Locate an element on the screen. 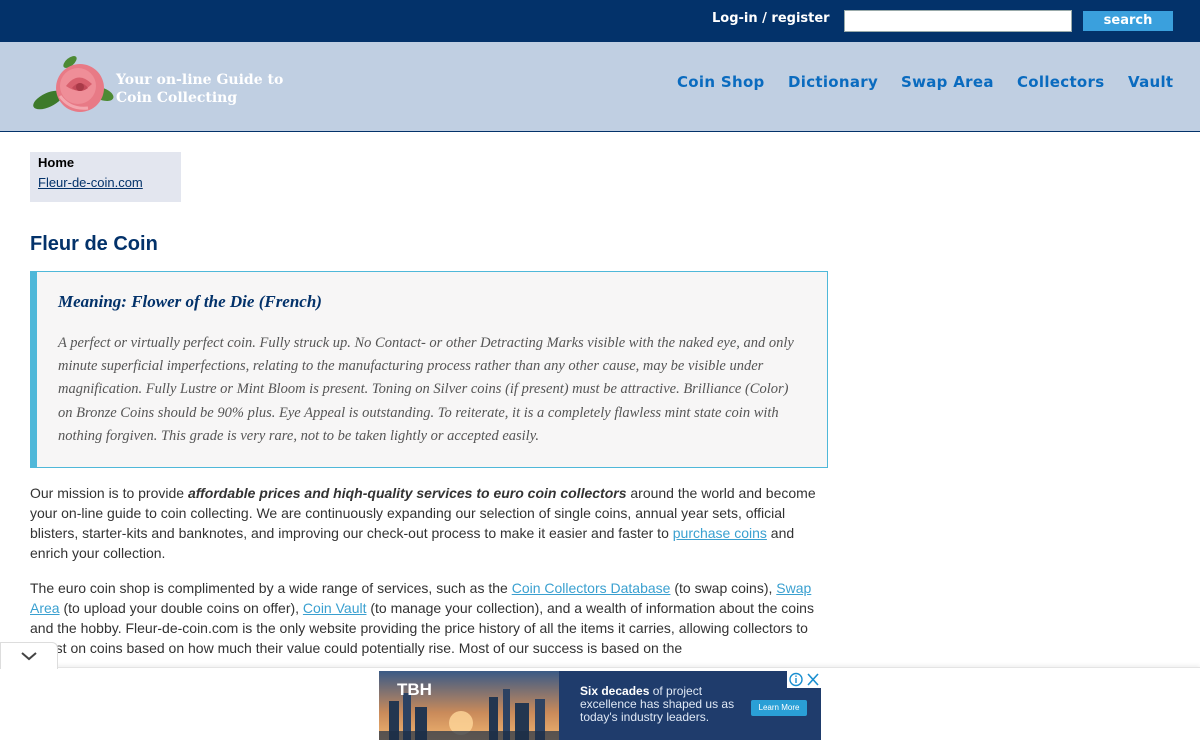  coin-vault-link: Coin Vault is located at coordinates (335, 608).